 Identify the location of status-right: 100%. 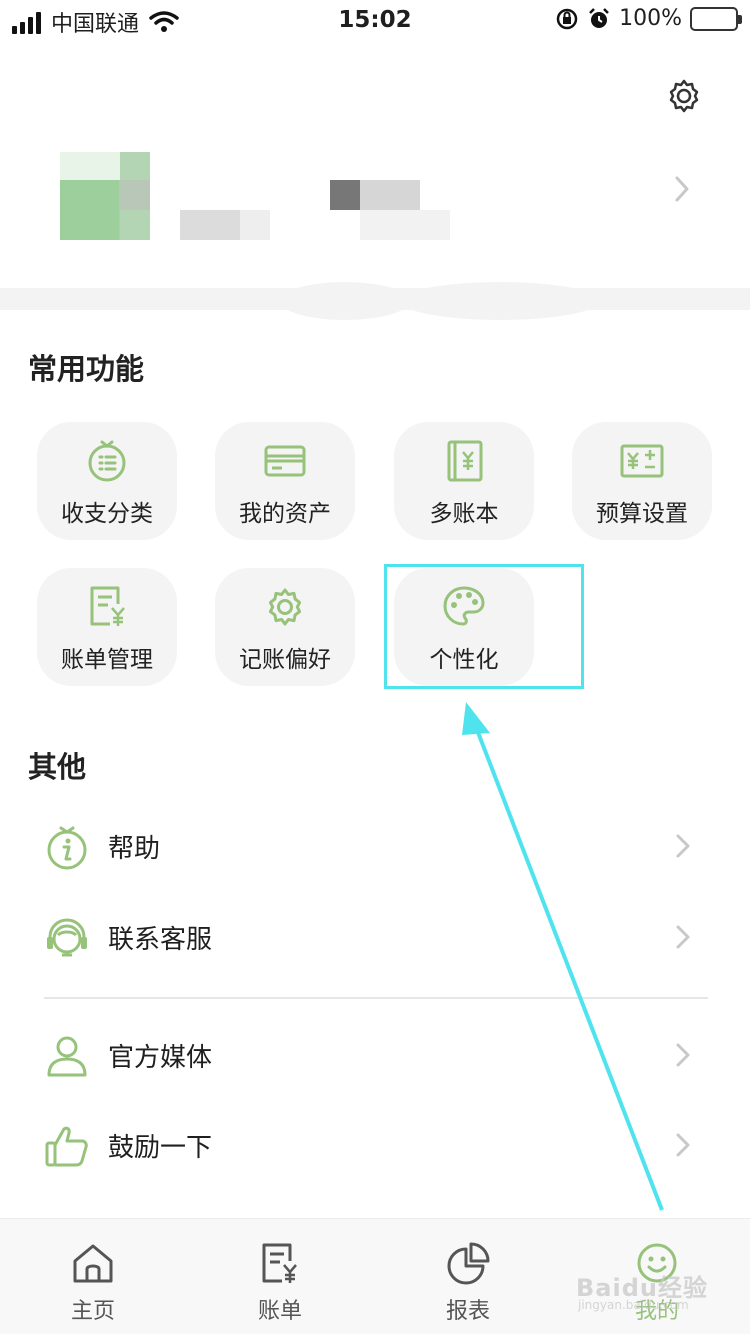
(648, 18).